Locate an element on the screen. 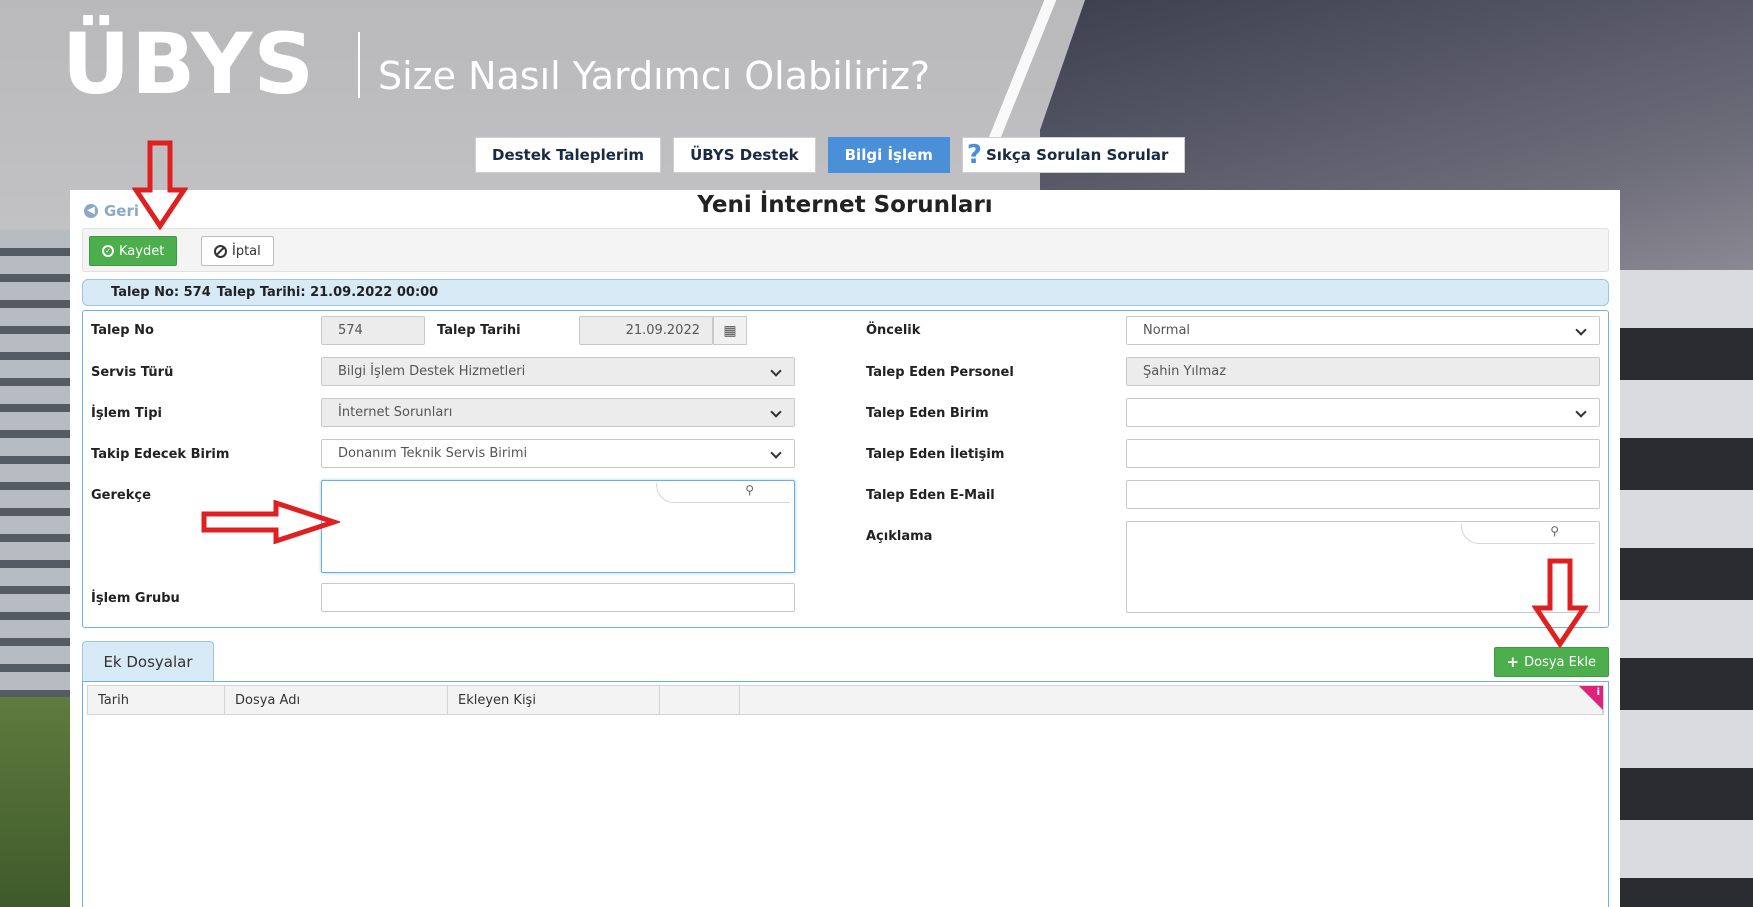 Image resolution: width=1753 pixels, height=907 pixels. grid-header: Tarih Dosya Adı Ekleyen Kişi i is located at coordinates (845, 700).